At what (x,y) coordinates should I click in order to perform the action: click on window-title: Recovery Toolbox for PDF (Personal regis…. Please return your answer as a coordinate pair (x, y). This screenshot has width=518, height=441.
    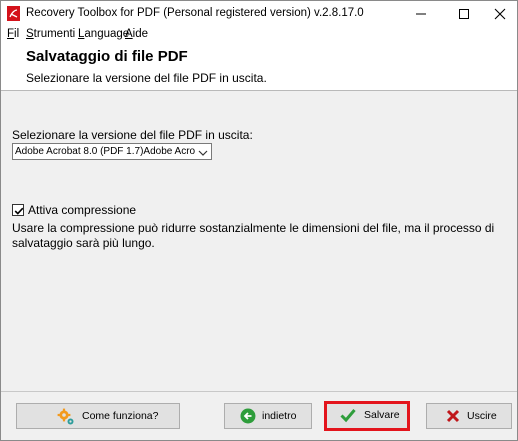
    Looking at the image, I should click on (195, 13).